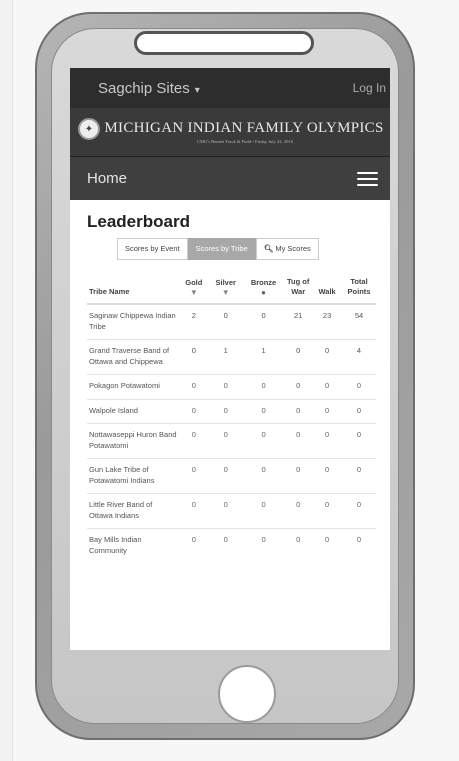 The width and height of the screenshot is (459, 761). I want to click on main-navbar: Home, so click(230, 178).